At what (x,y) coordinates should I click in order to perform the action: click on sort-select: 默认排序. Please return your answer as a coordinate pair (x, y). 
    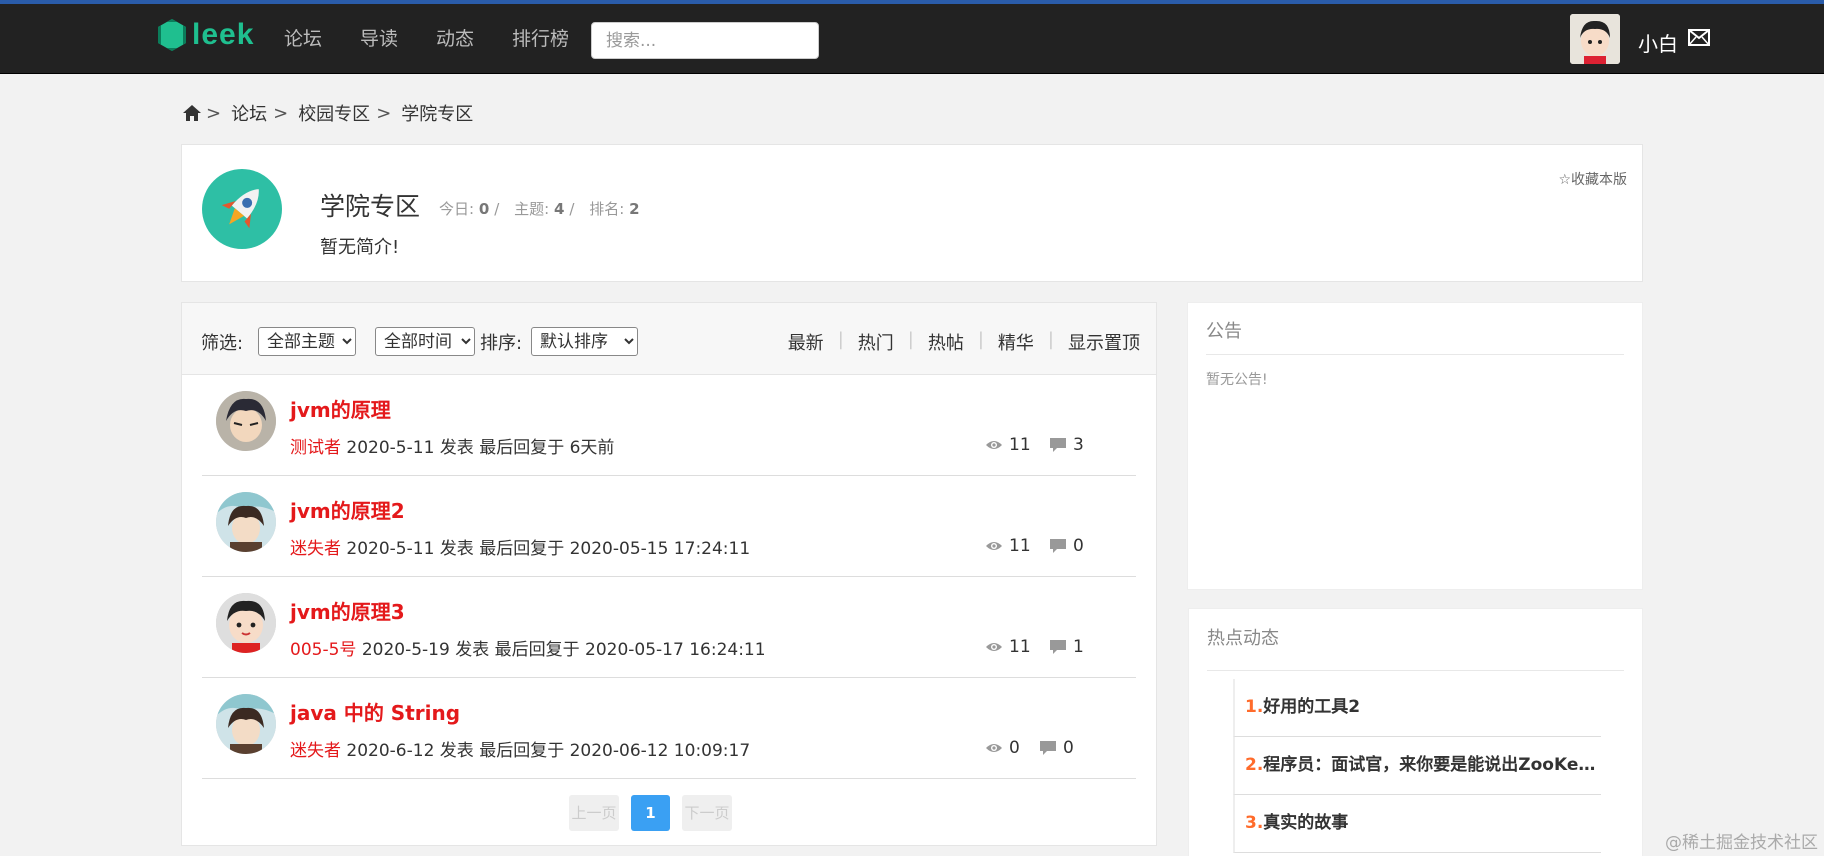
    Looking at the image, I should click on (584, 341).